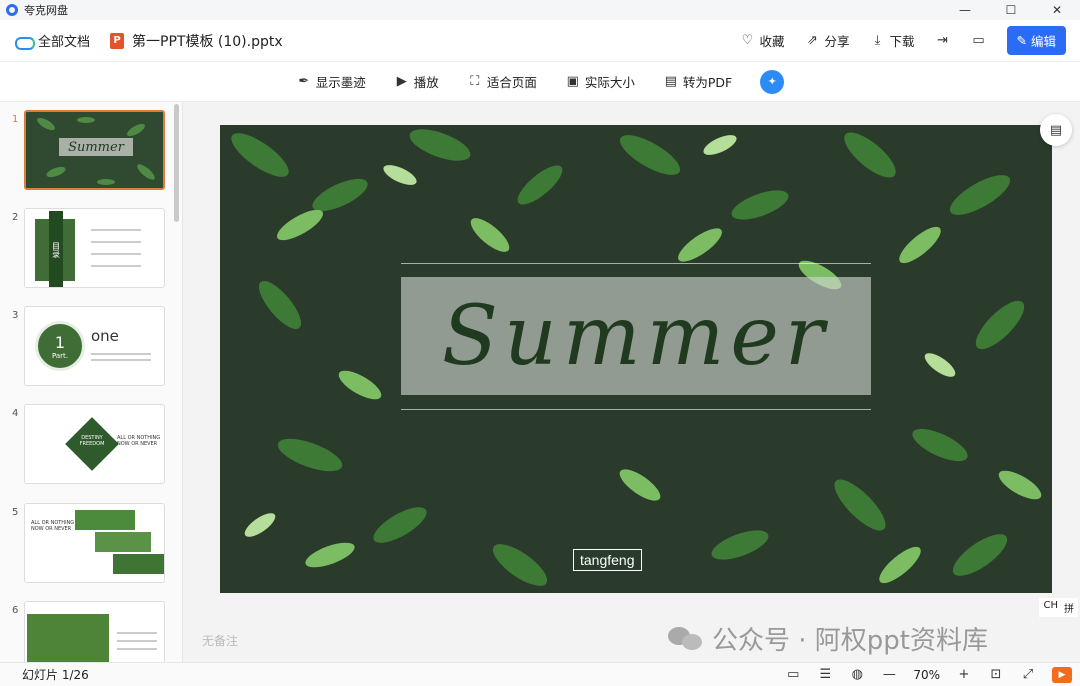 Image resolution: width=1080 pixels, height=686 pixels. I want to click on share-button: ⇗ 分享, so click(826, 40).